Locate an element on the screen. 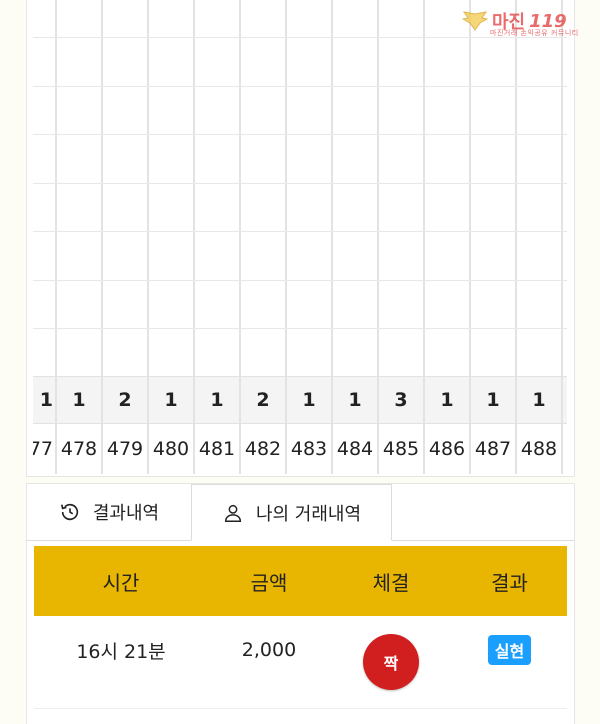 The width and height of the screenshot is (600, 724). tab-my-trades: 나의 거래내역 is located at coordinates (291, 512).